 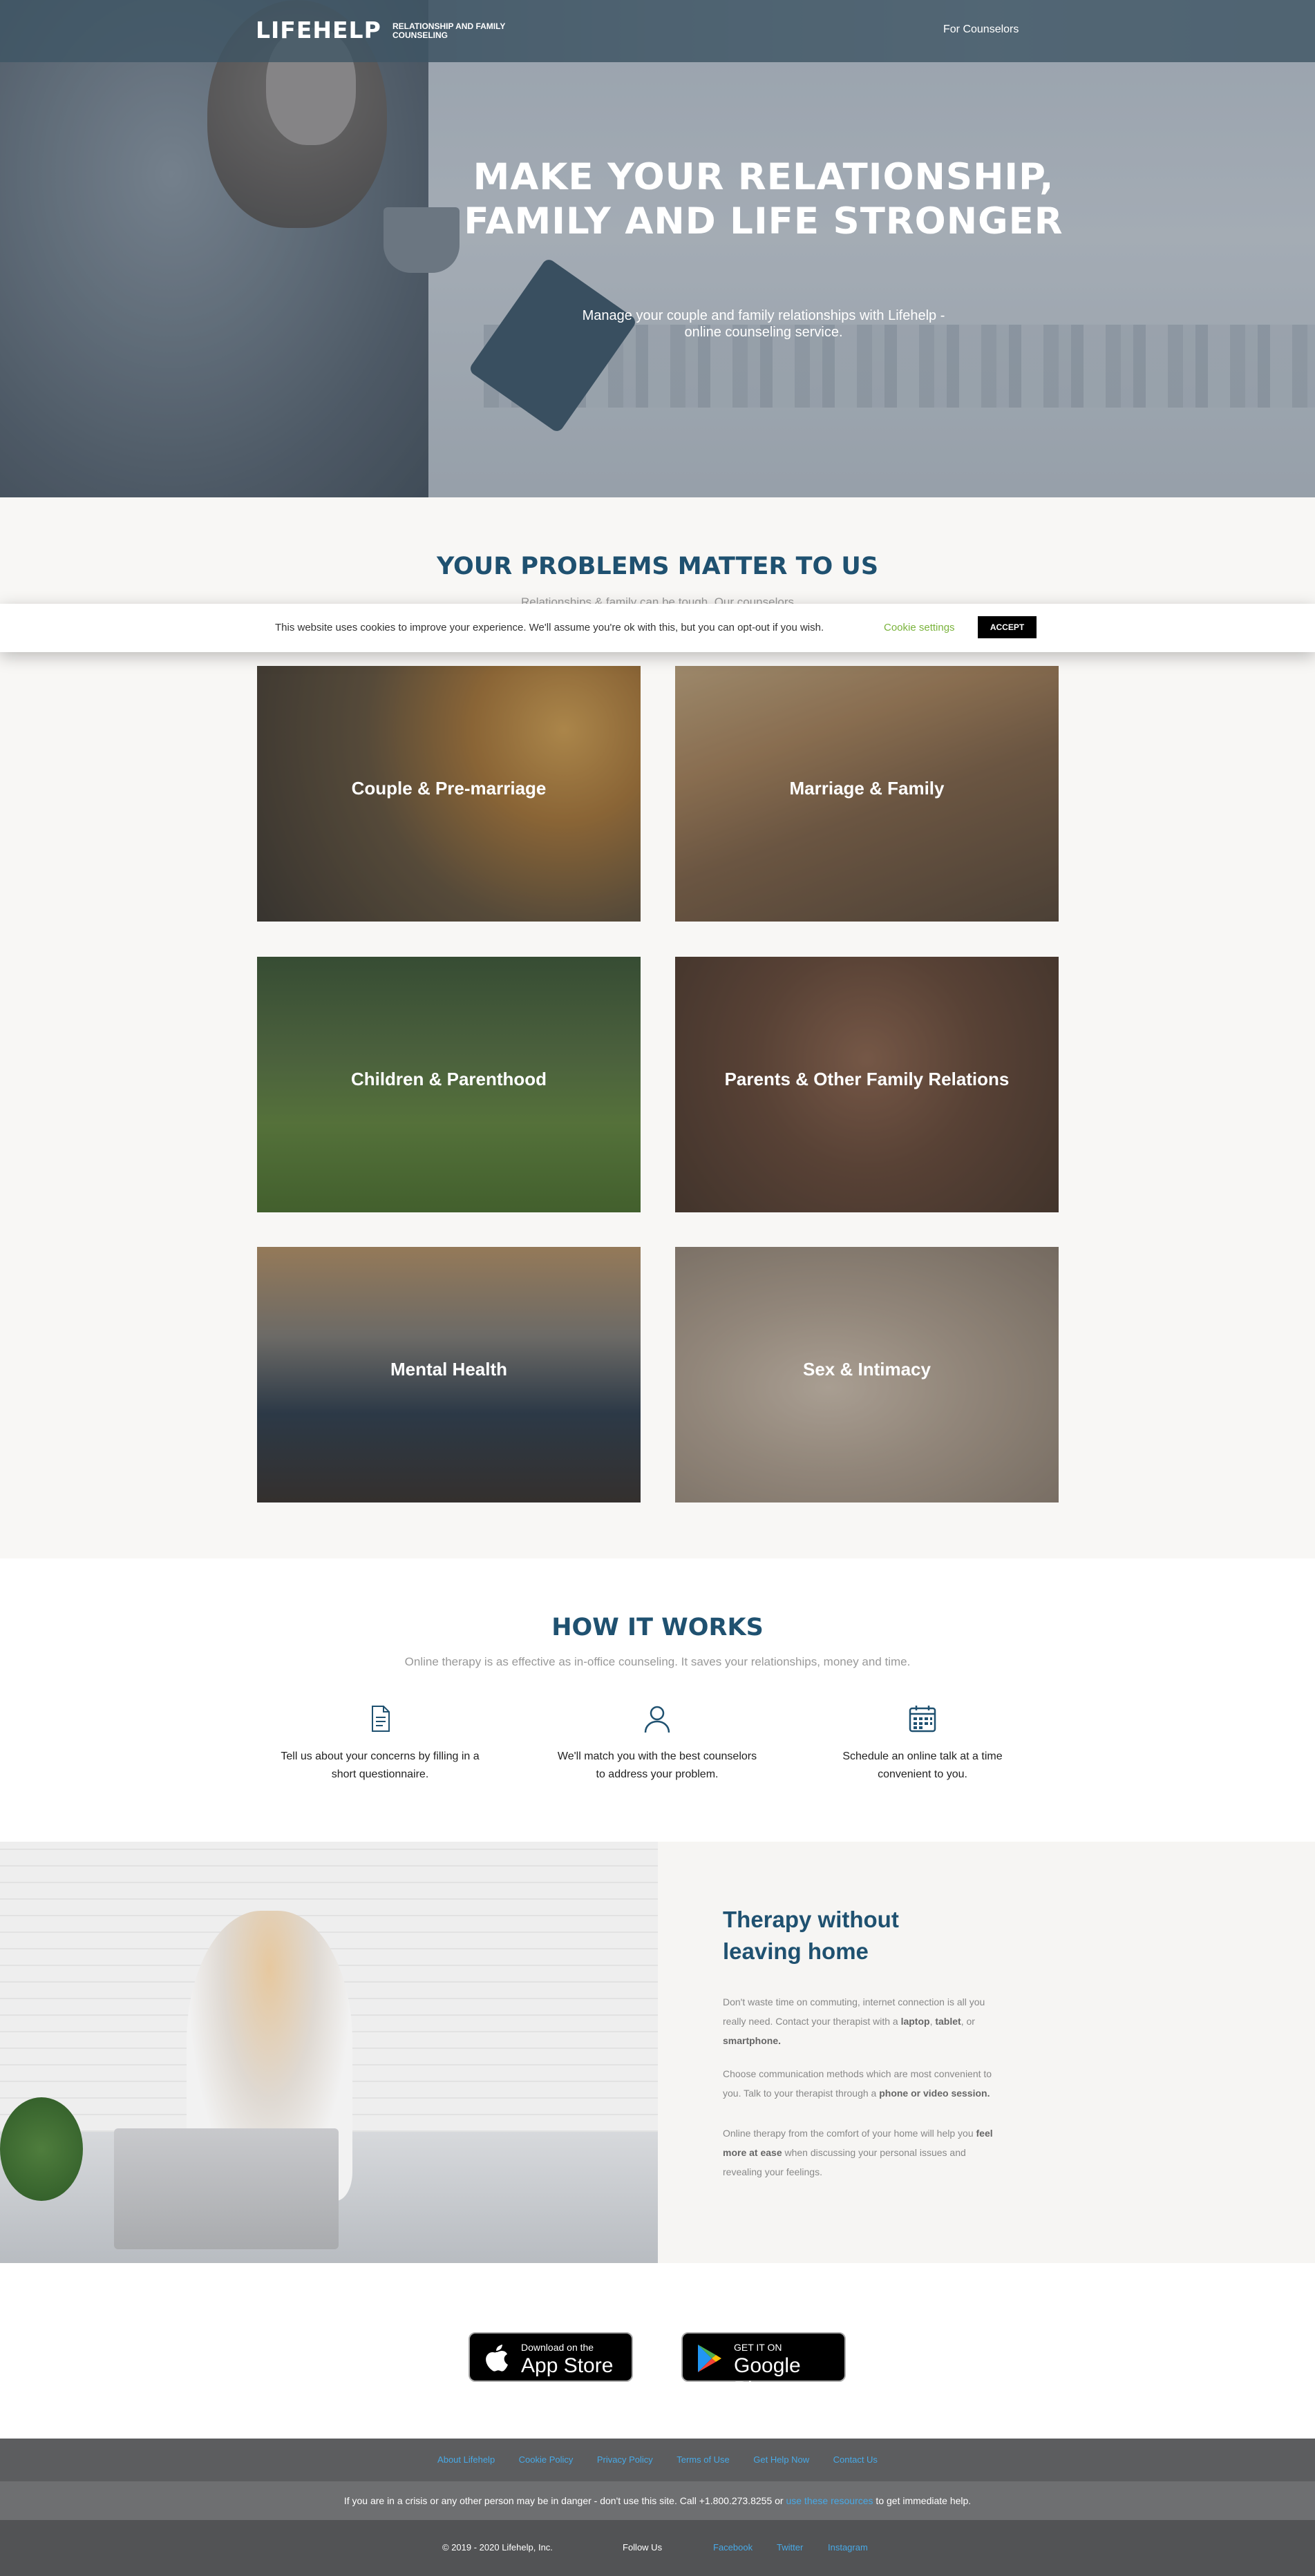 I want to click on therapy-plant, so click(x=41, y=2149).